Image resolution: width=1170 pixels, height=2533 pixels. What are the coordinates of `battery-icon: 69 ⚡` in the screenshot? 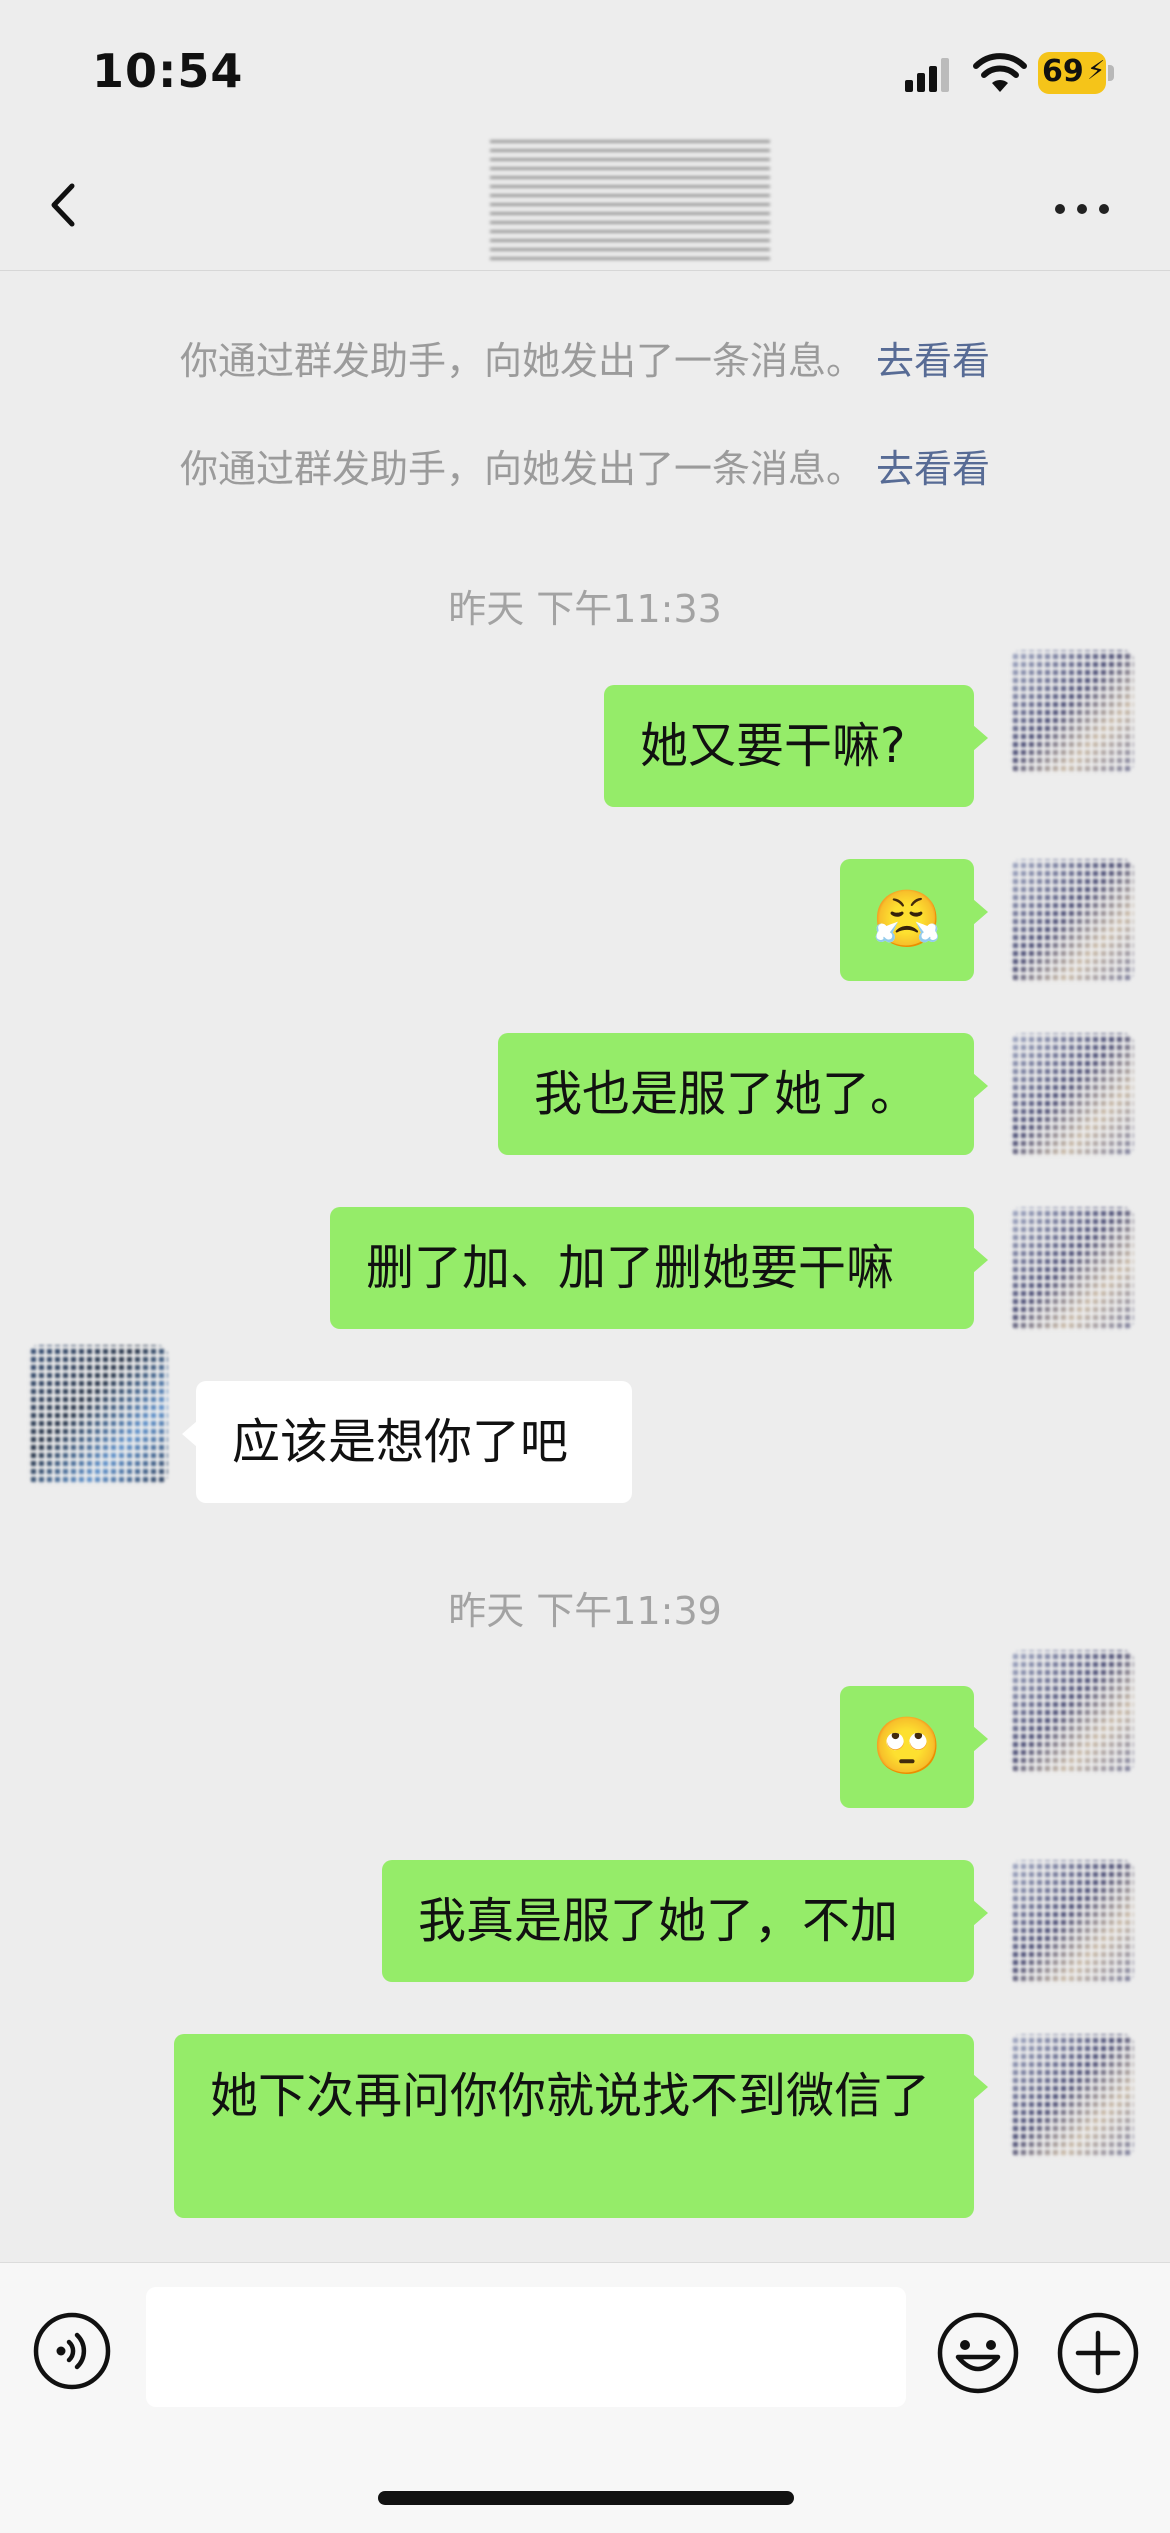 It's located at (1076, 73).